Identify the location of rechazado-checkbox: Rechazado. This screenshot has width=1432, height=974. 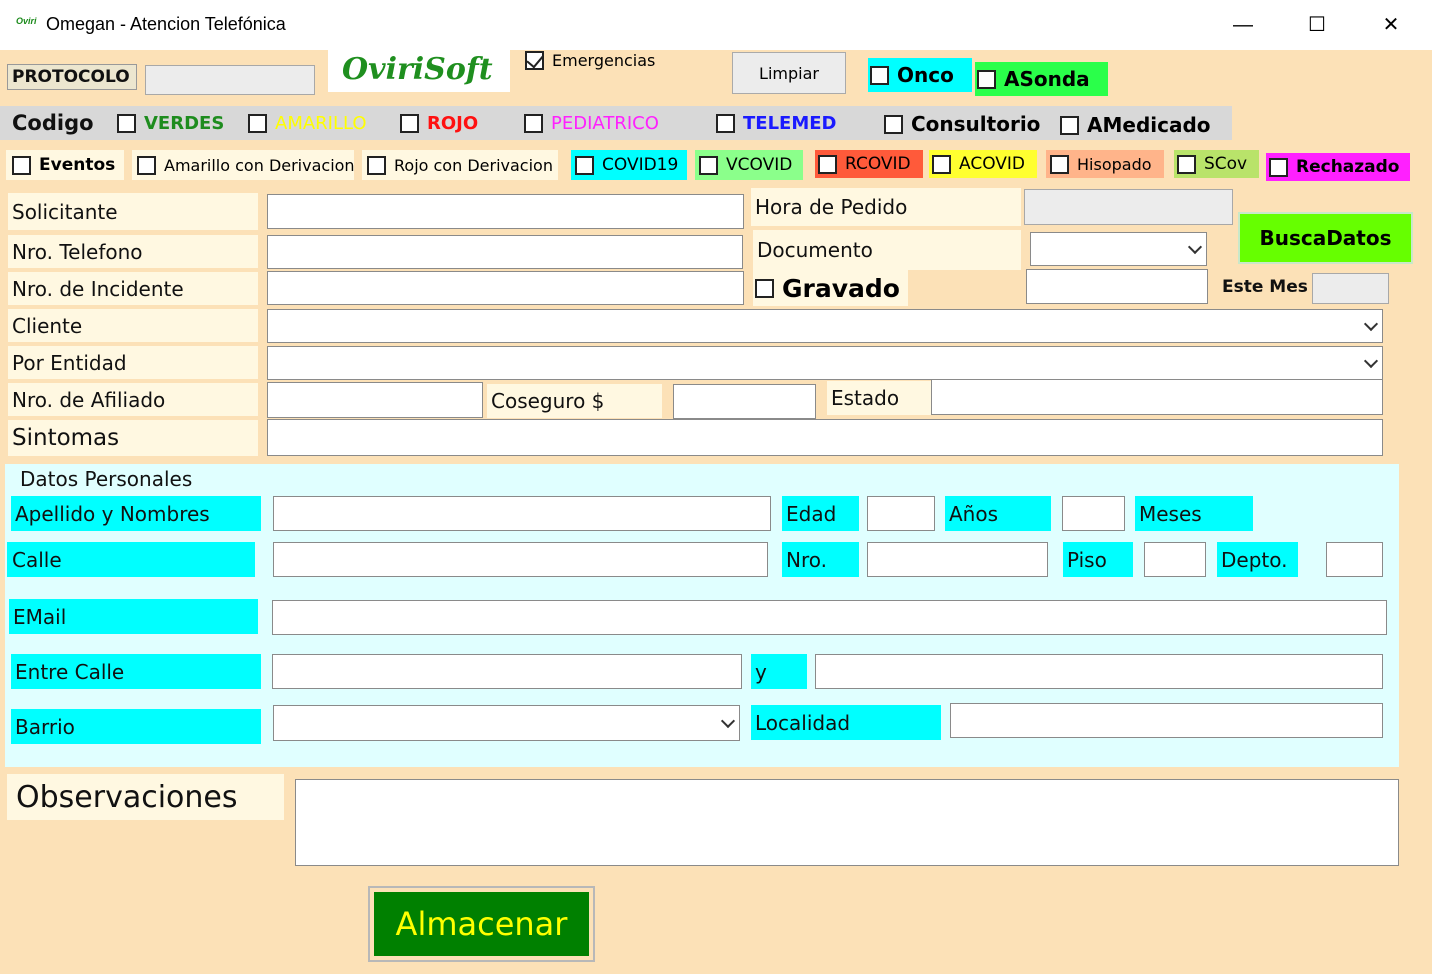
(1338, 167).